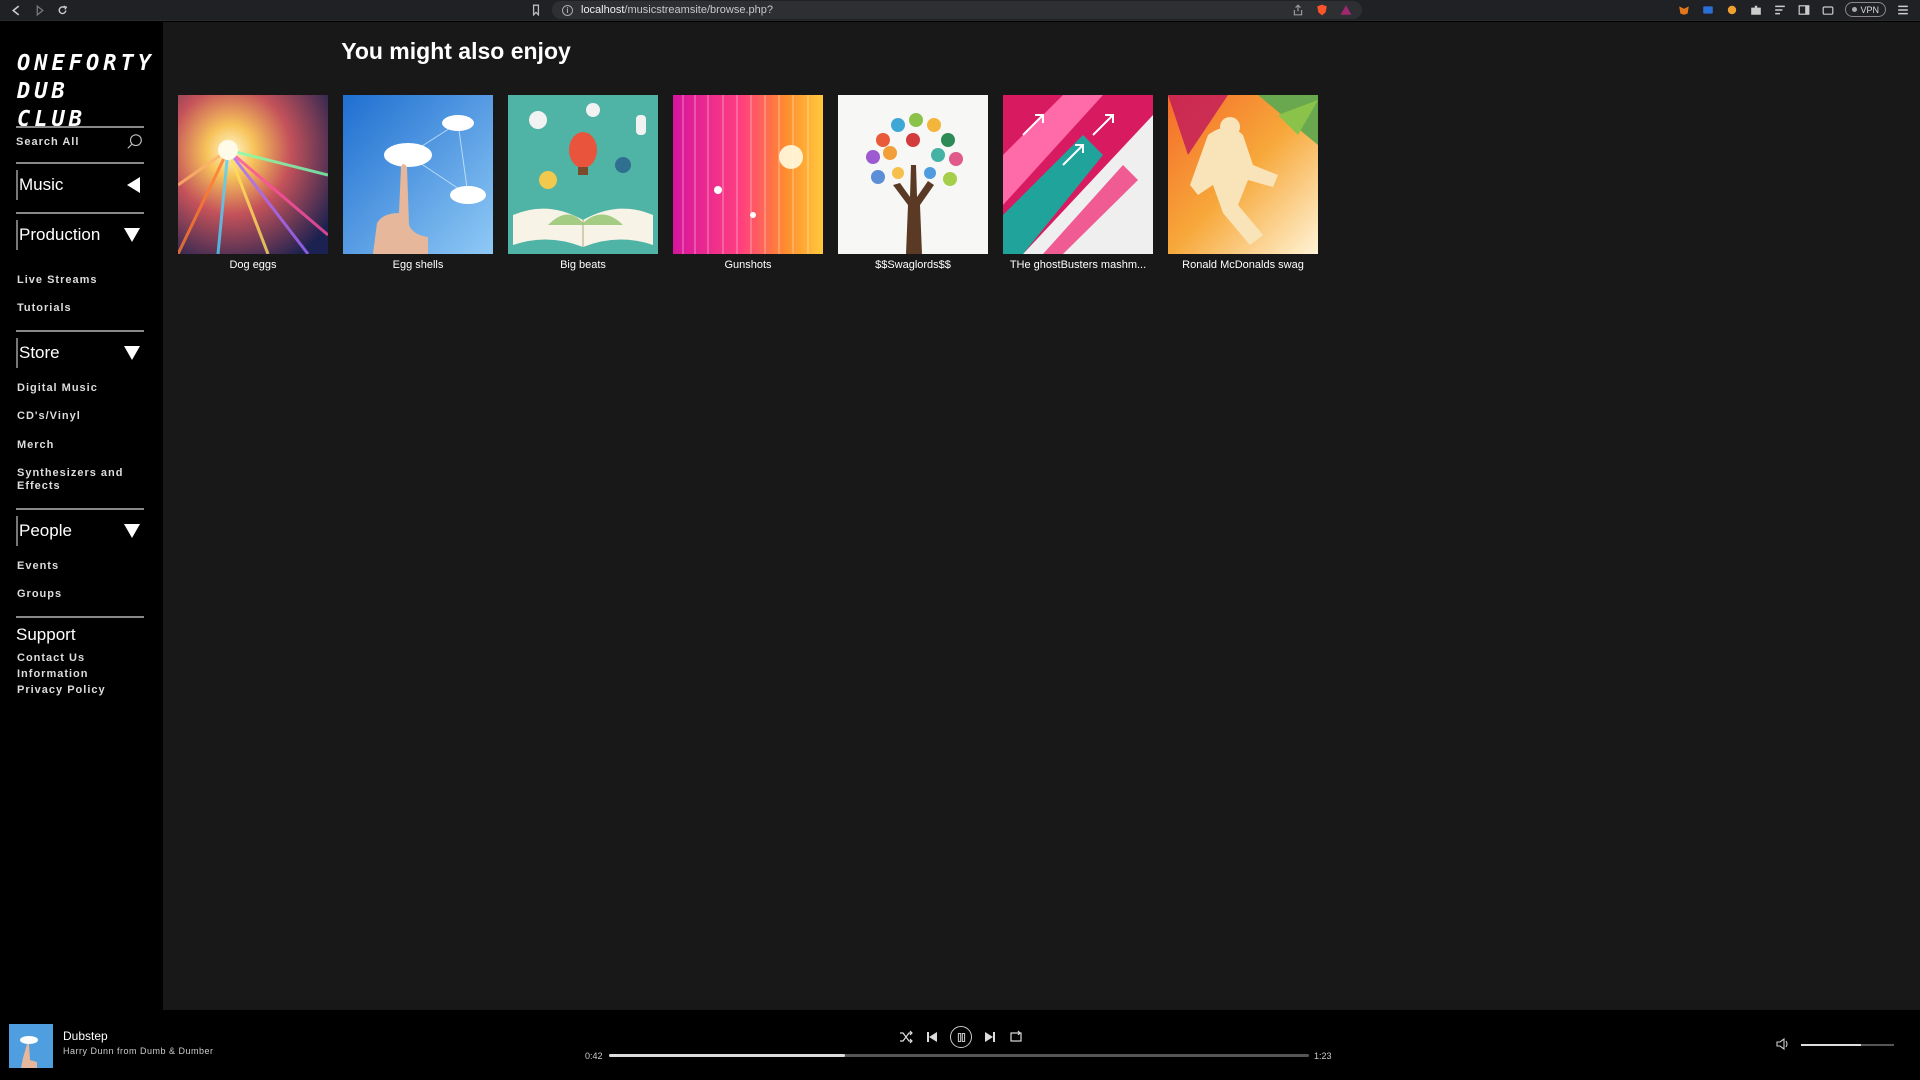 The height and width of the screenshot is (1080, 1920). Describe the element at coordinates (1323, 10) in the screenshot. I see `brave-shield-icon` at that location.